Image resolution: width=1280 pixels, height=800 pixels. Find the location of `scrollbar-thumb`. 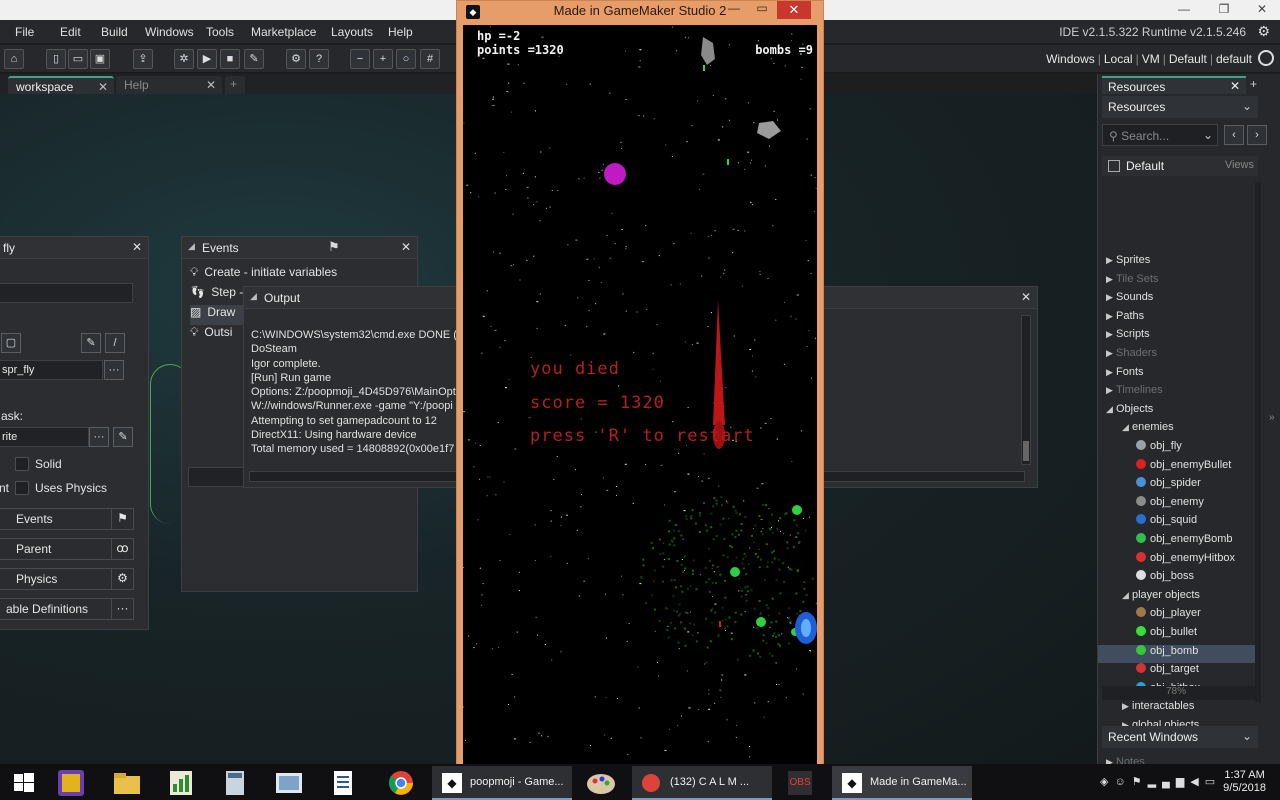

scrollbar-thumb is located at coordinates (1026, 451).